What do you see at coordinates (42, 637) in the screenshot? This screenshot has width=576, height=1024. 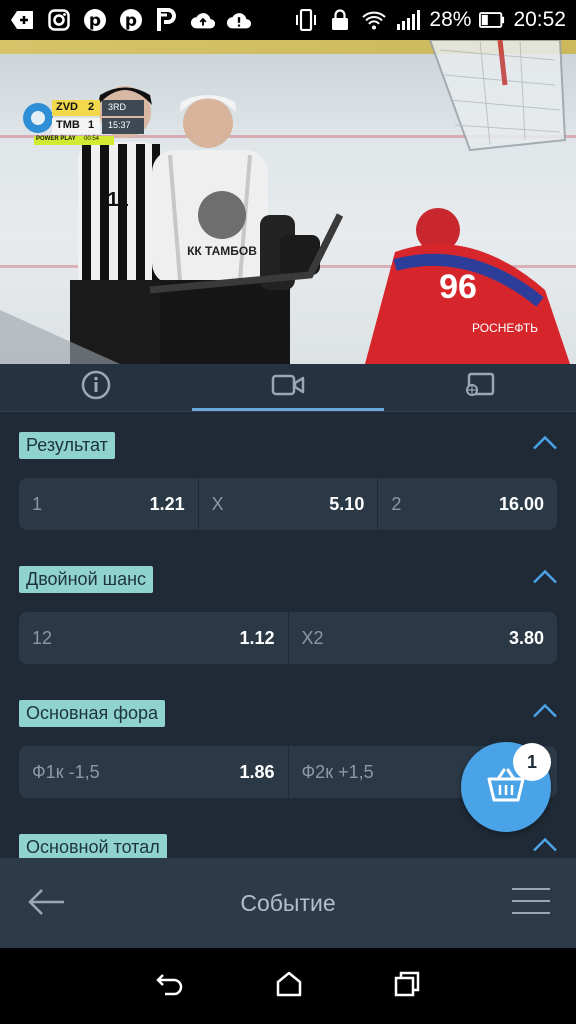 I see `odd-label: 12` at bounding box center [42, 637].